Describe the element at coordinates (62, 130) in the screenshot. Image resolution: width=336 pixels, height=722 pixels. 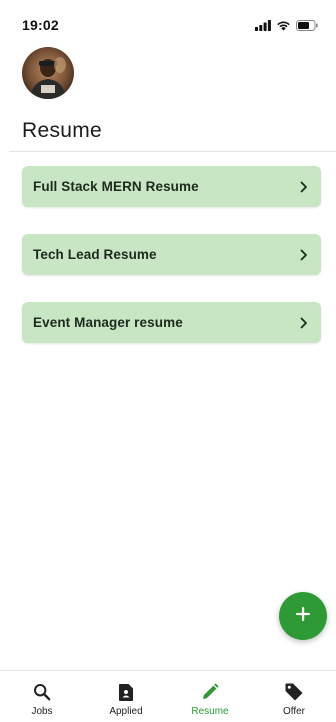
I see `page-title: Resume` at that location.